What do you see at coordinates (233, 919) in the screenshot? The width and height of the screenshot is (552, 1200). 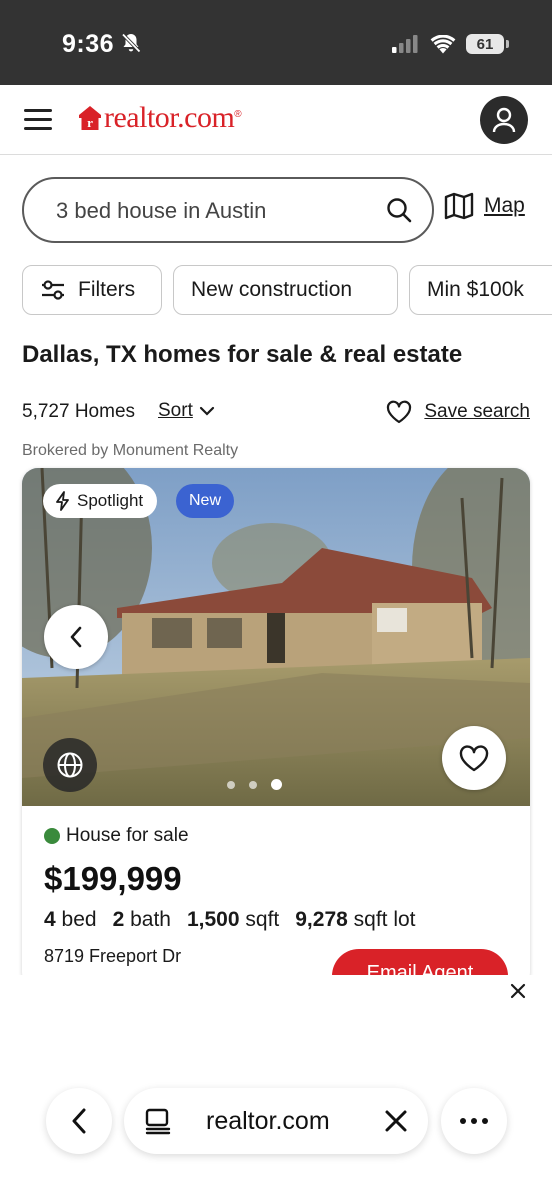 I see `sqft-spec: 1,500 sqft` at bounding box center [233, 919].